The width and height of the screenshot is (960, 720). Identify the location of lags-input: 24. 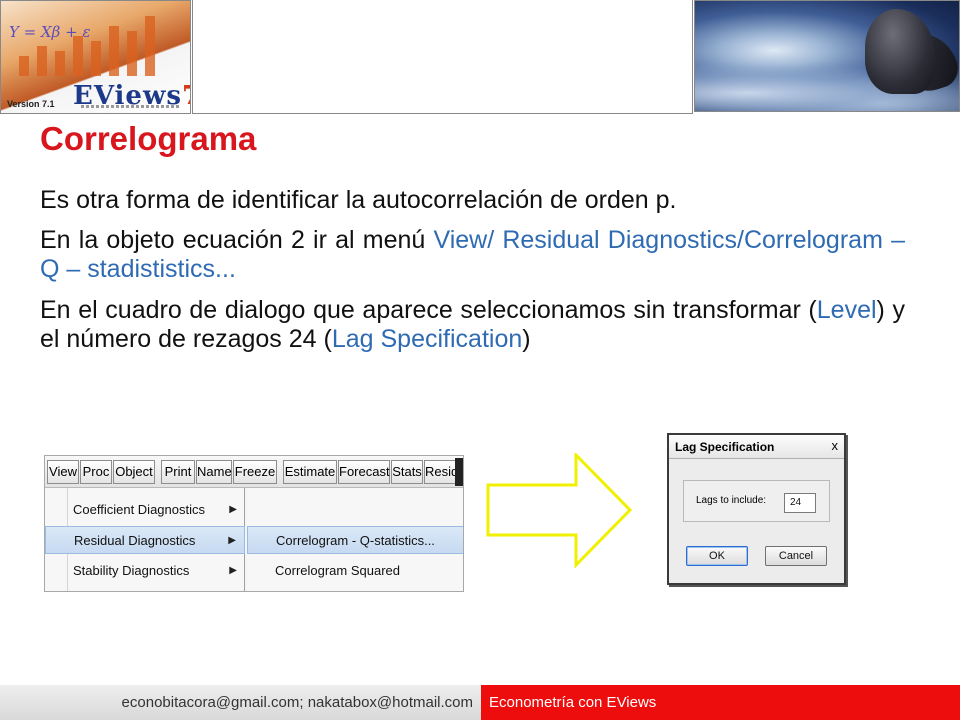
(800, 503).